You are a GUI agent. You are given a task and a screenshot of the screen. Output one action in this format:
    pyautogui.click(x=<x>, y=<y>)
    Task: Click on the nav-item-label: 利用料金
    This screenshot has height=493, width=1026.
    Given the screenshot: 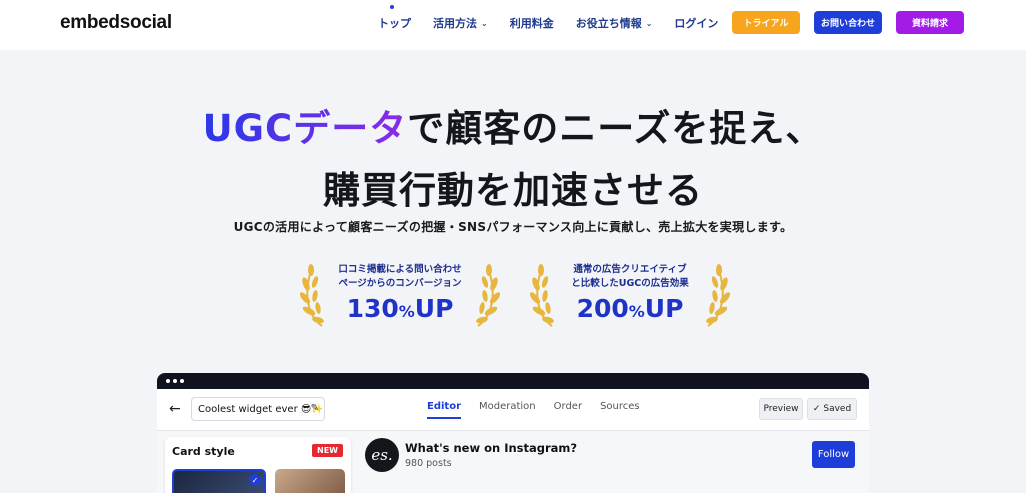 What is the action you would take?
    pyautogui.click(x=531, y=23)
    